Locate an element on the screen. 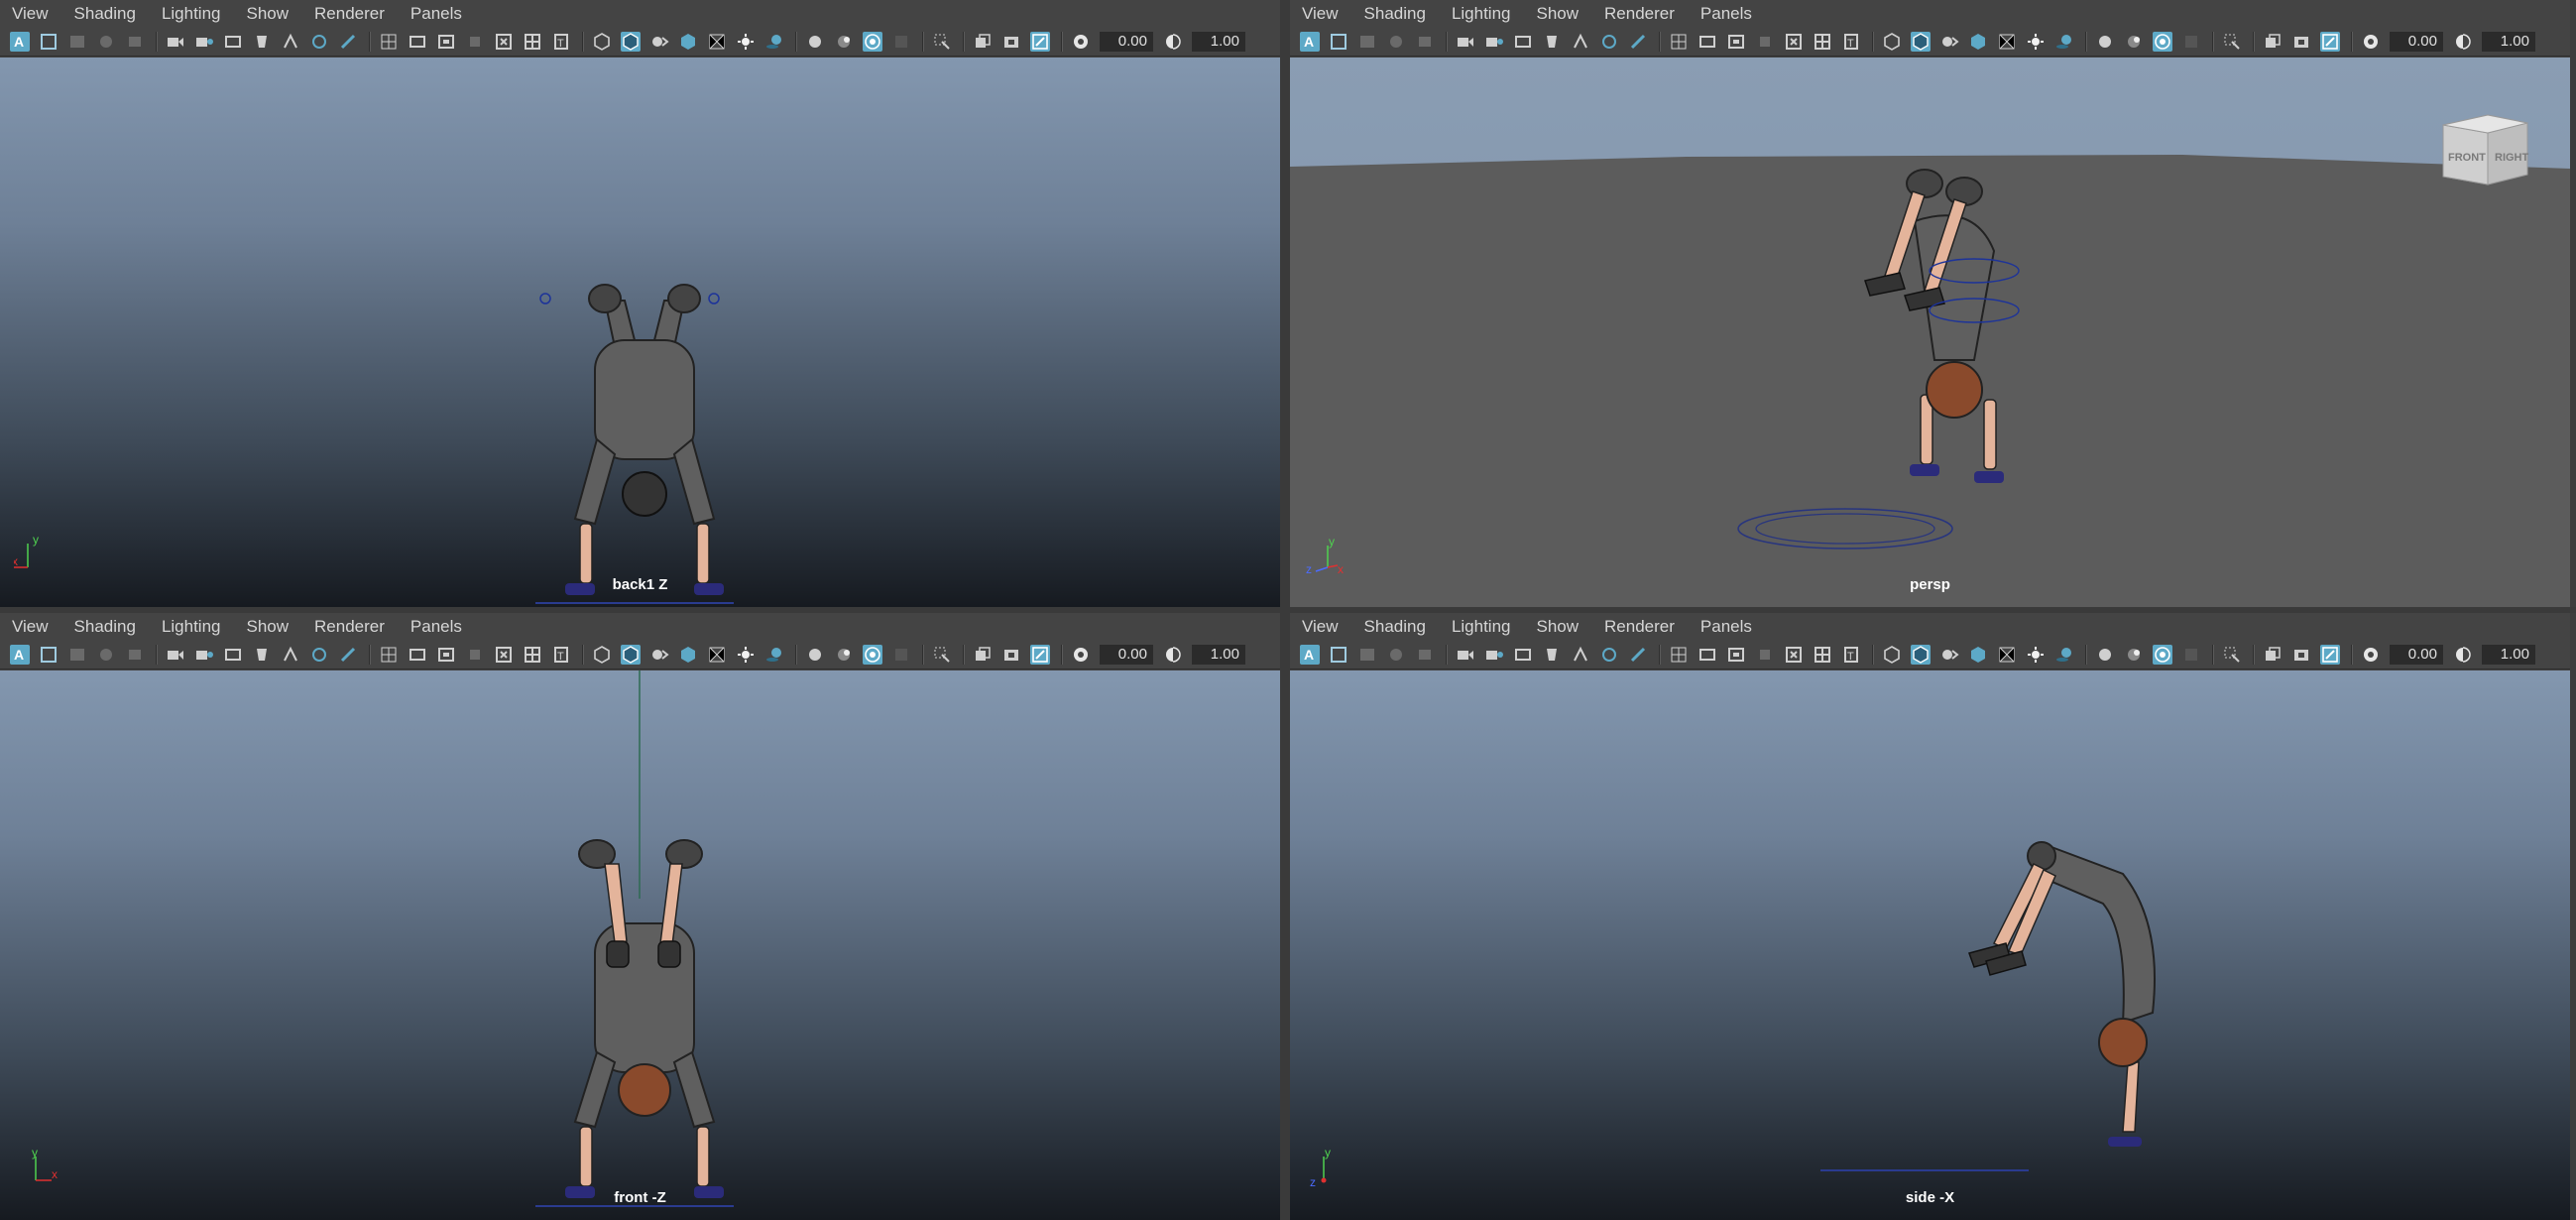  xray-joints-icon is located at coordinates (2105, 42).